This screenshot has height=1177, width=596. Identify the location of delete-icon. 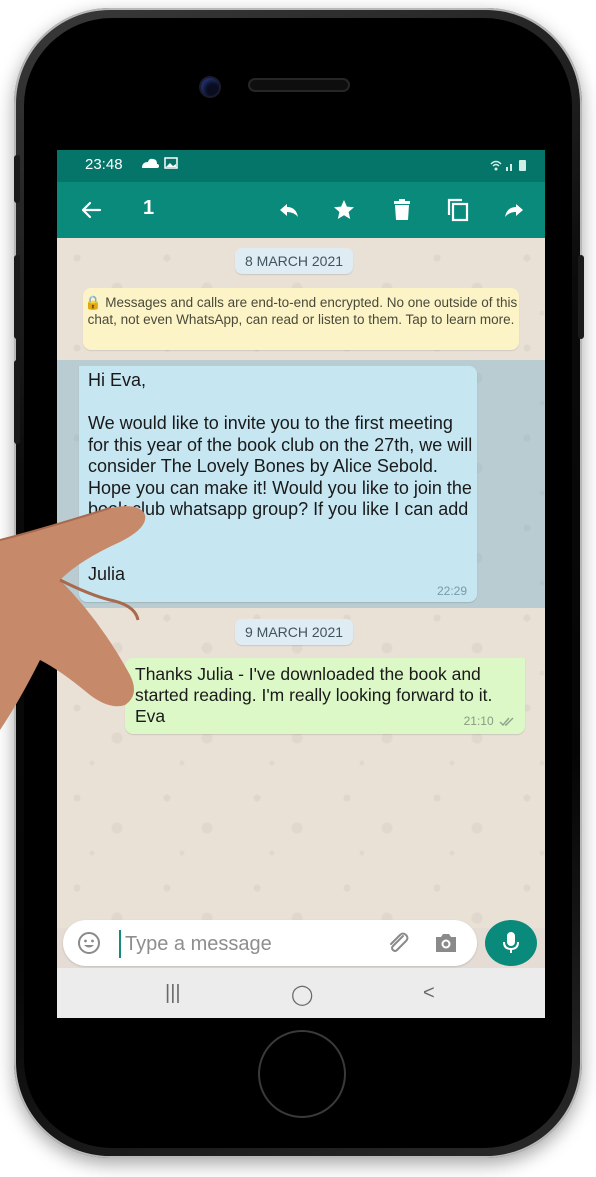
(402, 210).